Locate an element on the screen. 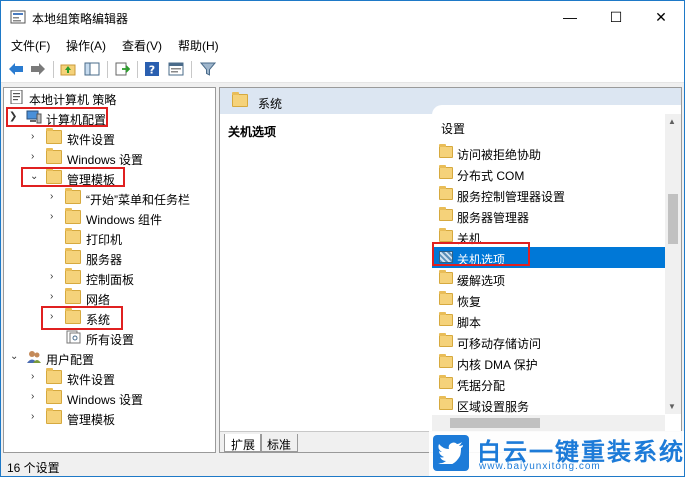 The height and width of the screenshot is (477, 685). user-icon is located at coordinates (34, 357).